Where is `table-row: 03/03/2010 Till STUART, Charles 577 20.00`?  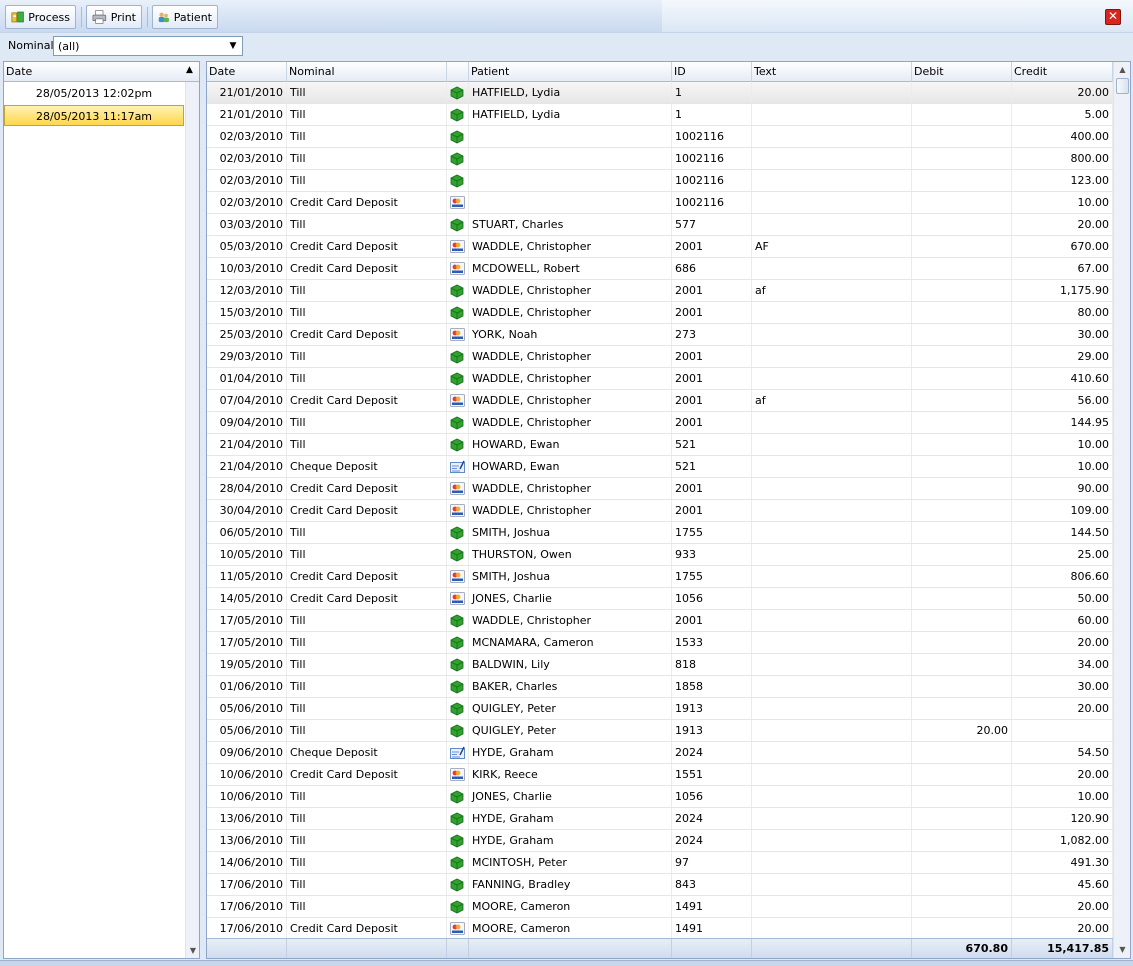 table-row: 03/03/2010 Till STUART, Charles 577 20.00 is located at coordinates (660, 225).